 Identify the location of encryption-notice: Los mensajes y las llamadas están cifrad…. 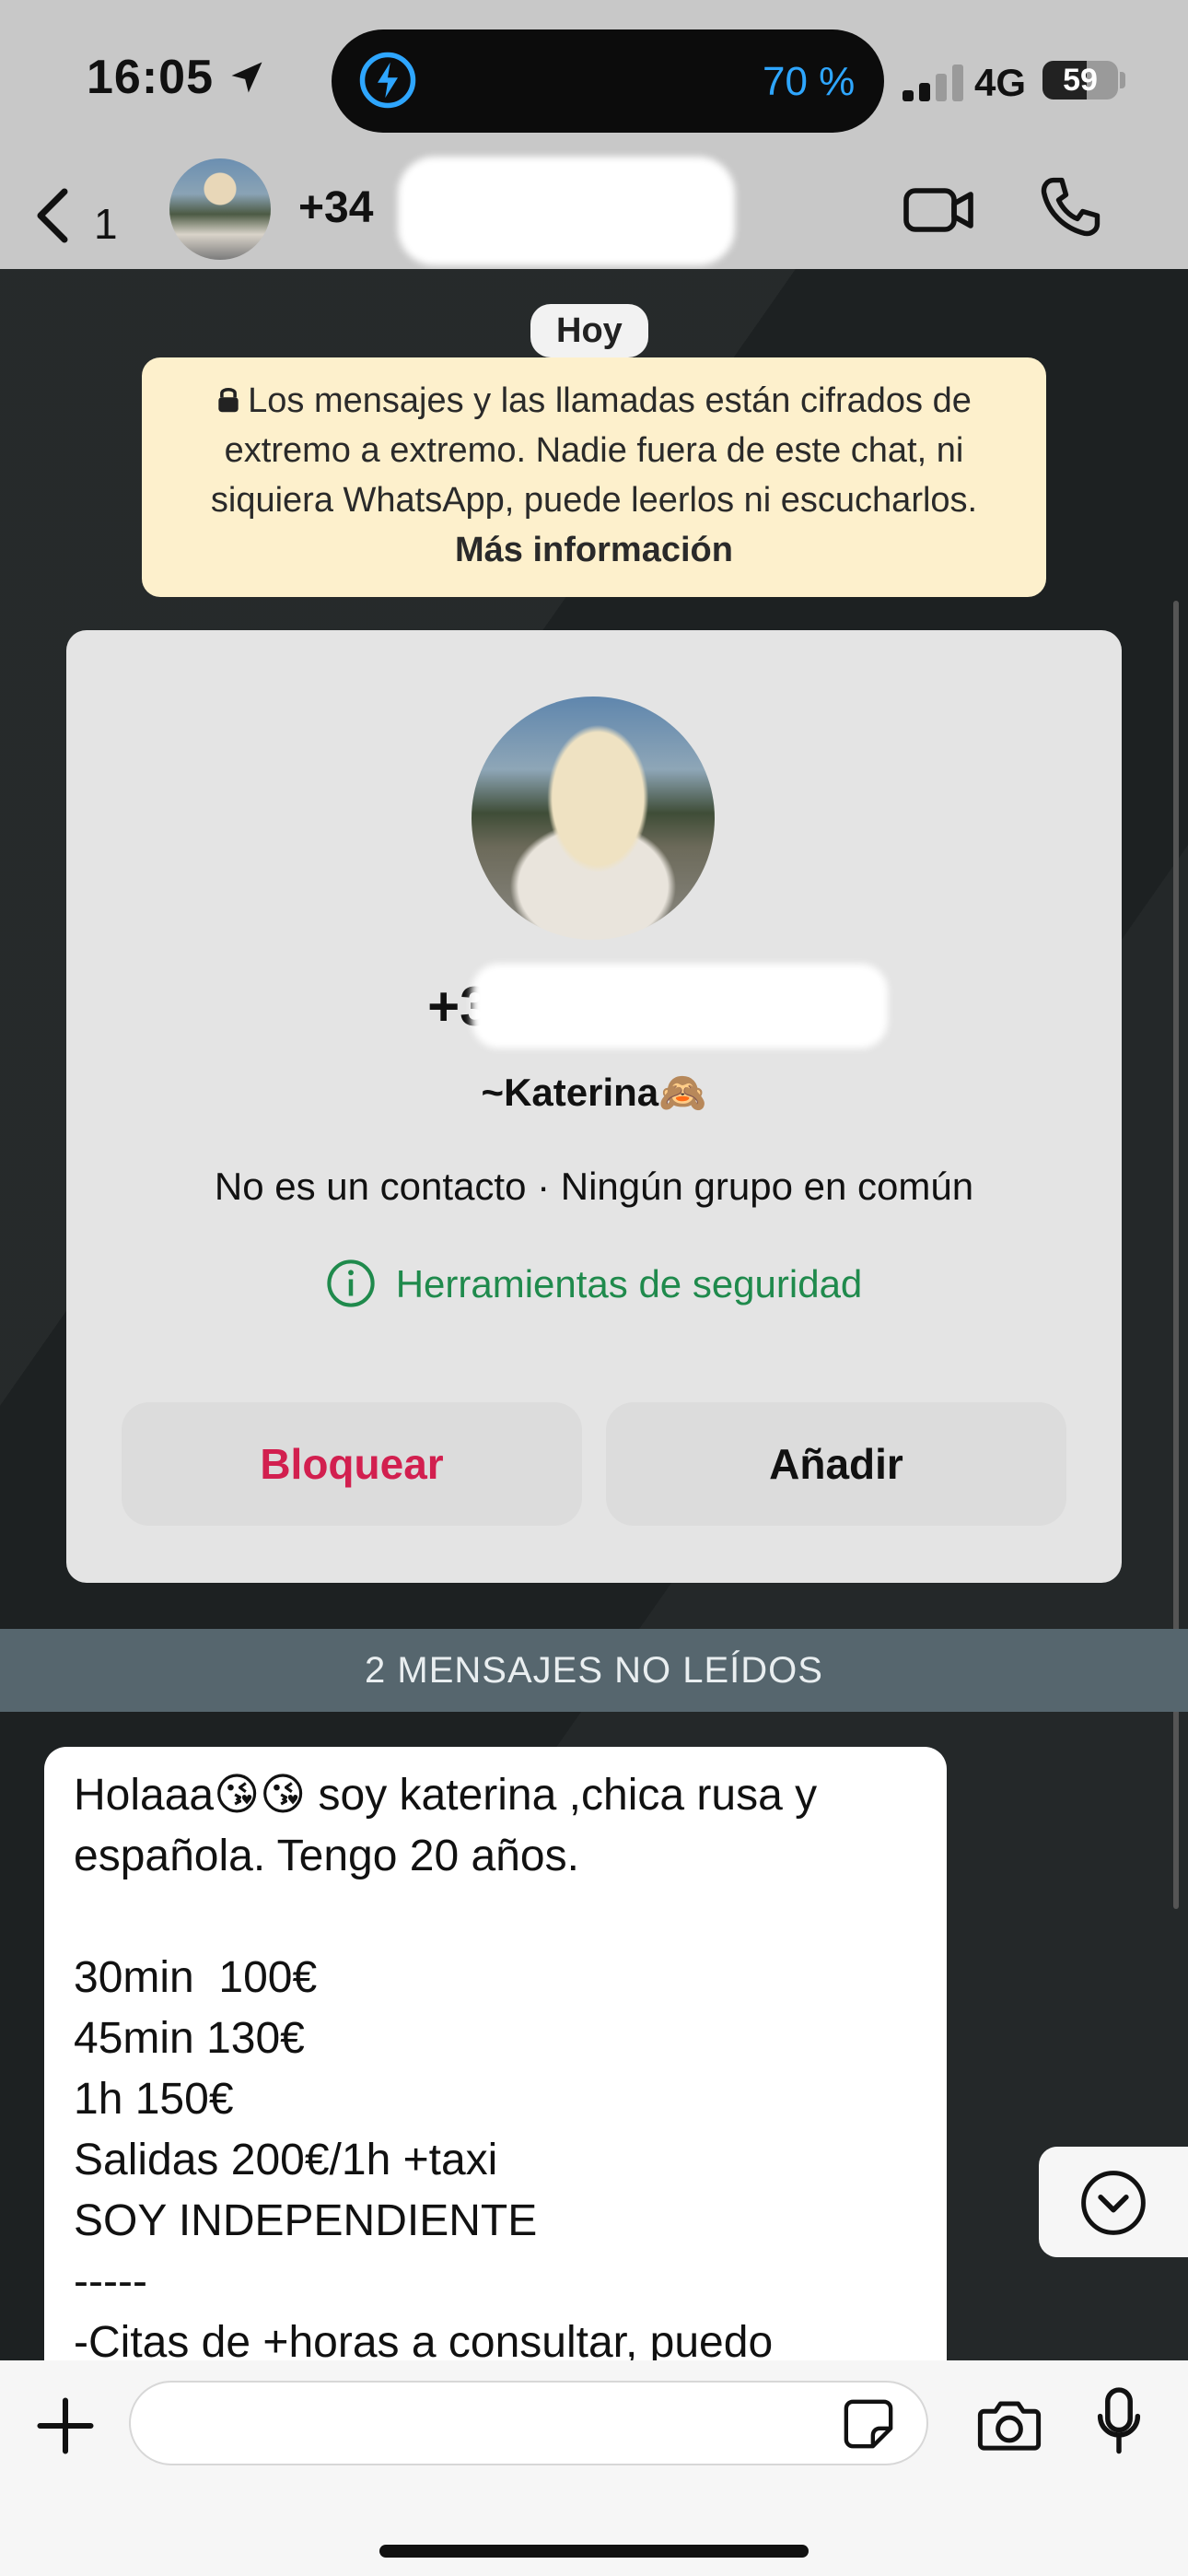
(594, 477).